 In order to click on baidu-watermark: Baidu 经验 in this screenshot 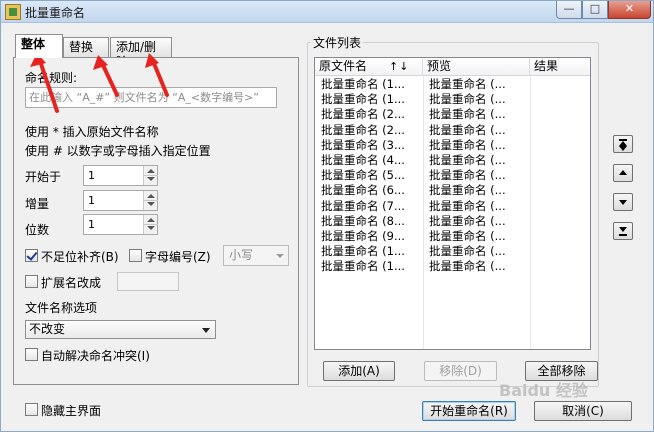, I will do `click(543, 390)`.